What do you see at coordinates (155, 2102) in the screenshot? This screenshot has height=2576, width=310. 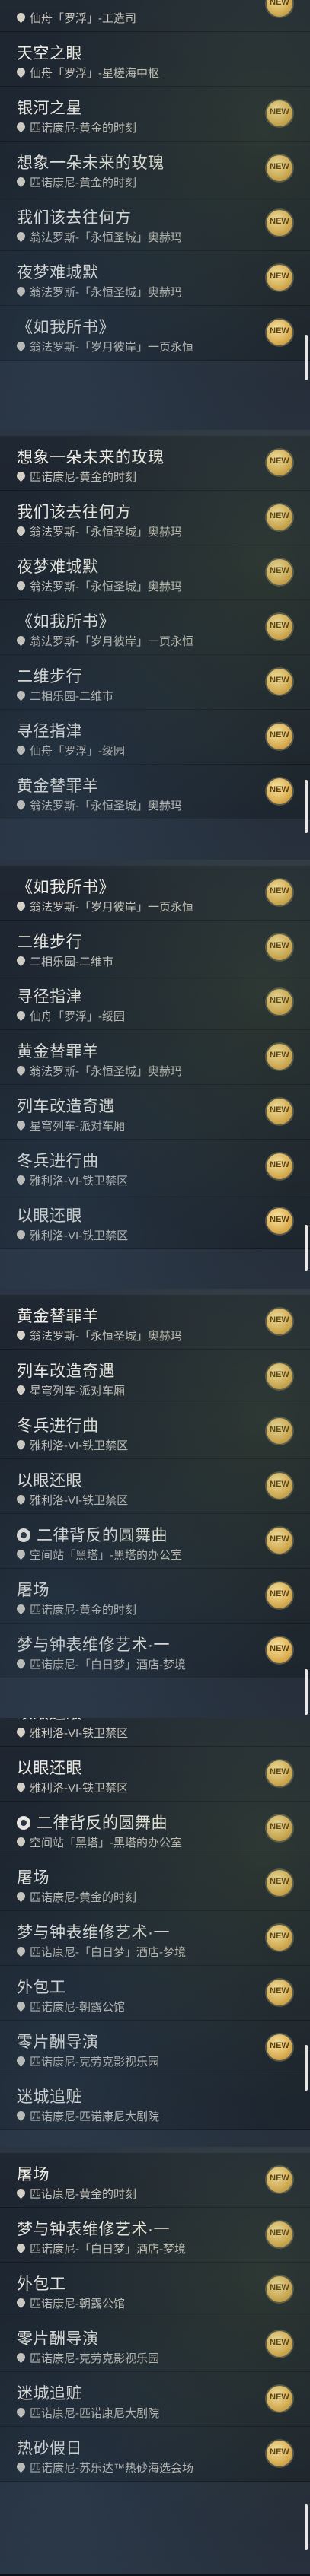 I see `song-list-item: 迷城追赃匹诺康尼-匹诺康尼大剧院` at bounding box center [155, 2102].